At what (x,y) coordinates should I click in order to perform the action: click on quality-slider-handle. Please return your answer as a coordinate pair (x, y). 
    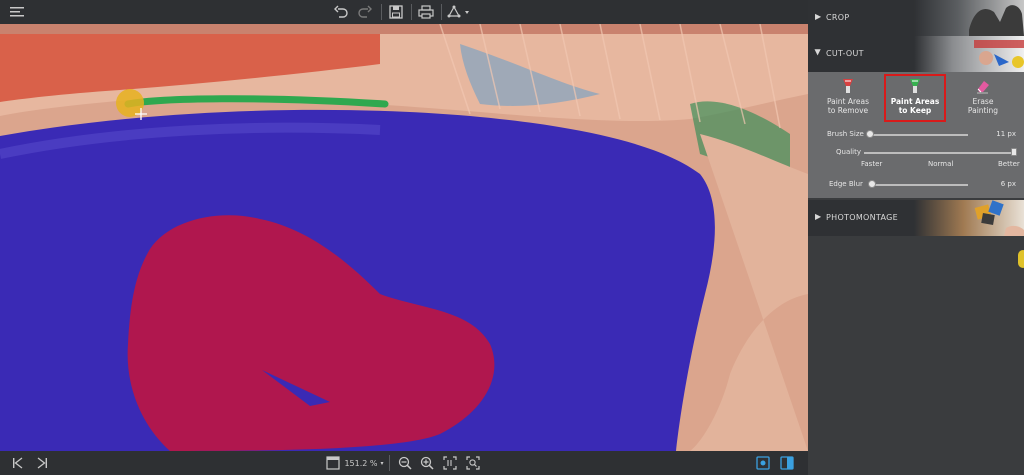
    Looking at the image, I should click on (1014, 152).